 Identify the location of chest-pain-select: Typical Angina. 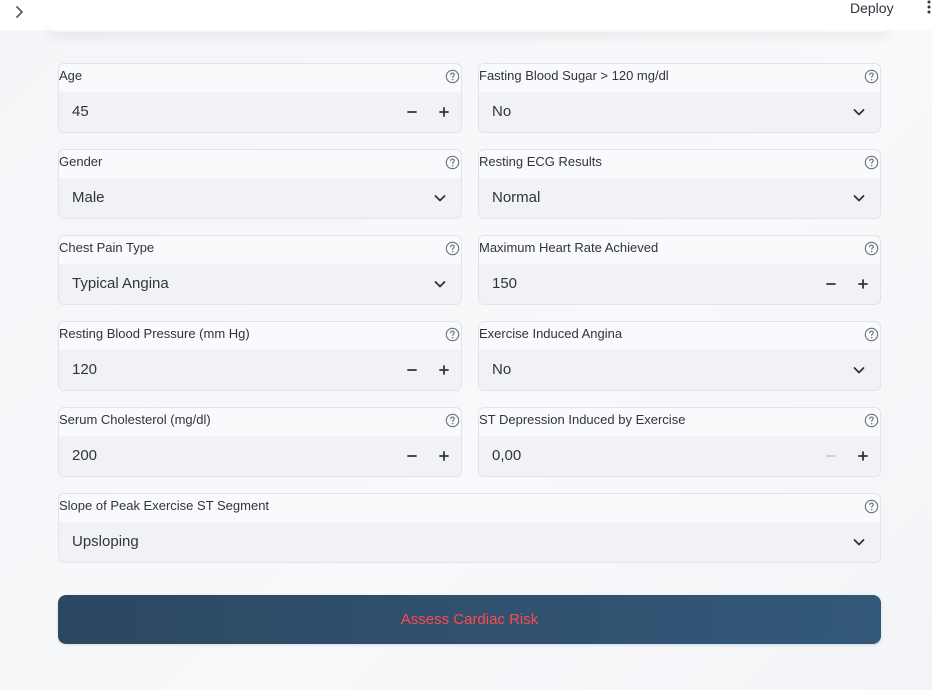
(260, 284).